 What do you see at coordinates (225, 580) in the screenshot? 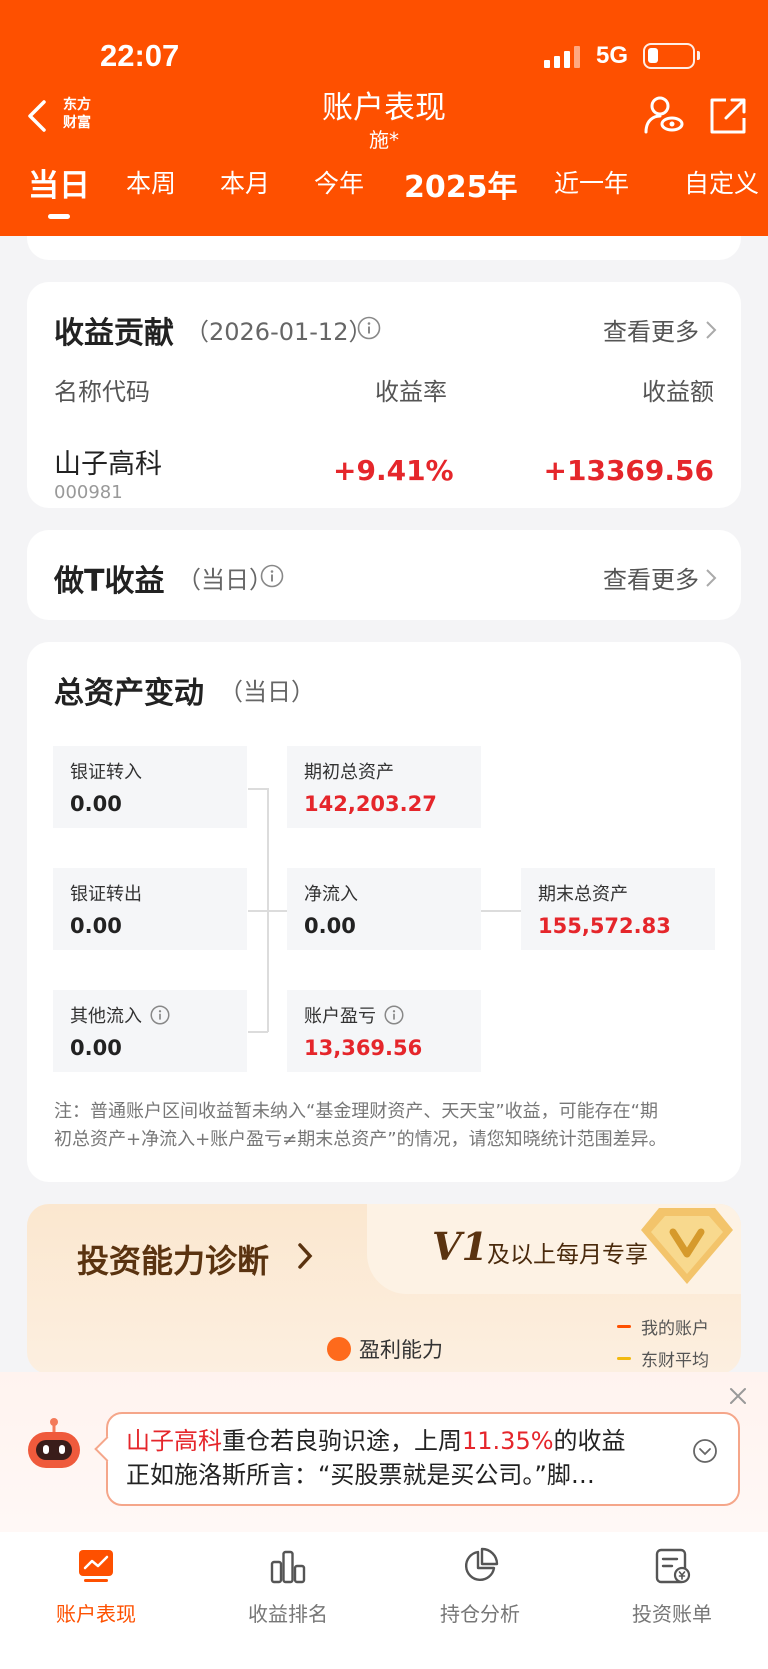
I see `t-trading-period: （当日）` at bounding box center [225, 580].